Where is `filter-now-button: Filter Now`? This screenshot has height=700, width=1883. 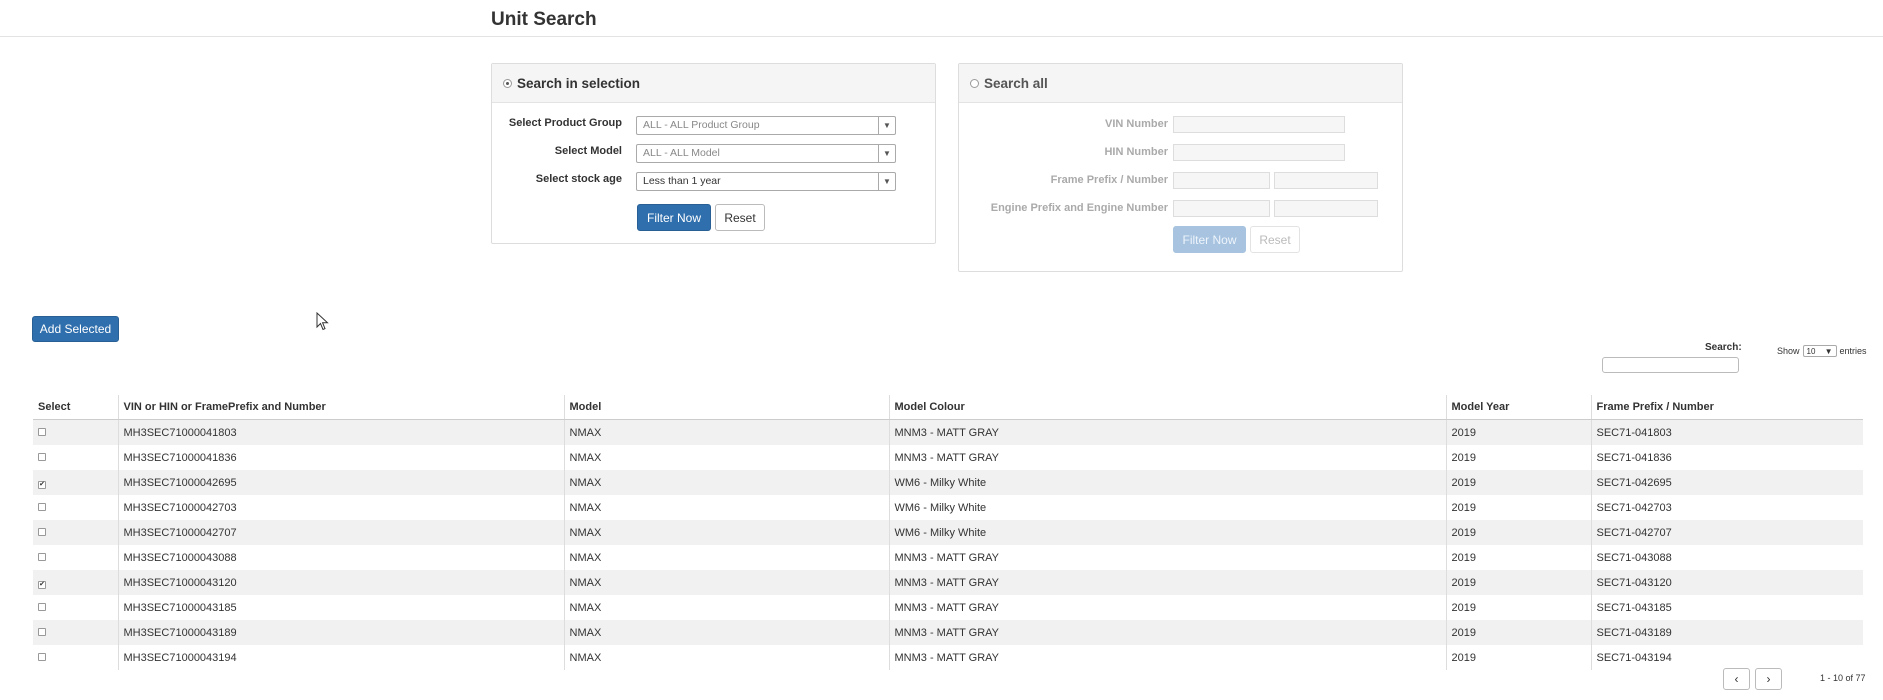 filter-now-button: Filter Now is located at coordinates (674, 217).